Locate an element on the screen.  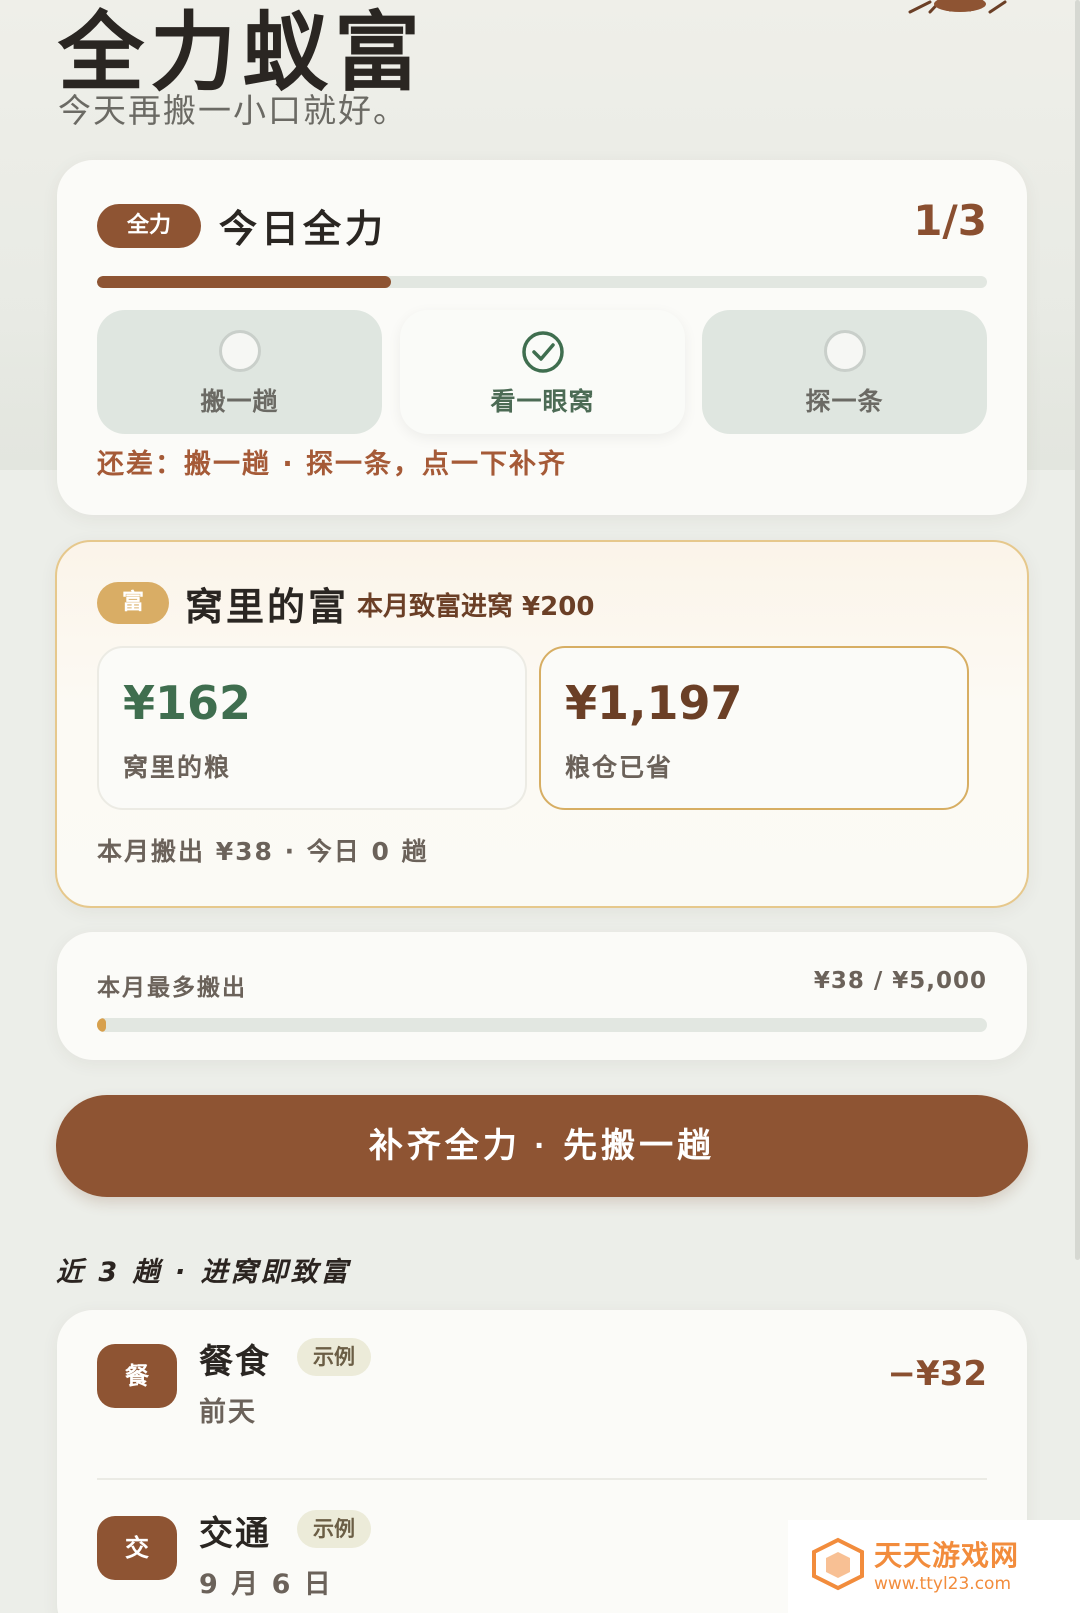
app-subtitle: 今天再搬一小口就好。 is located at coordinates (233, 110).